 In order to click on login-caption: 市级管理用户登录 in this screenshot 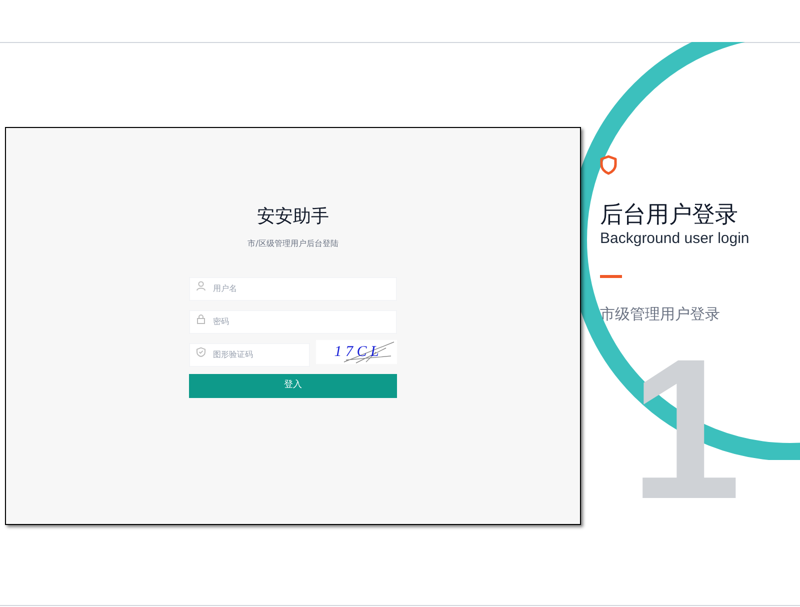, I will do `click(660, 314)`.